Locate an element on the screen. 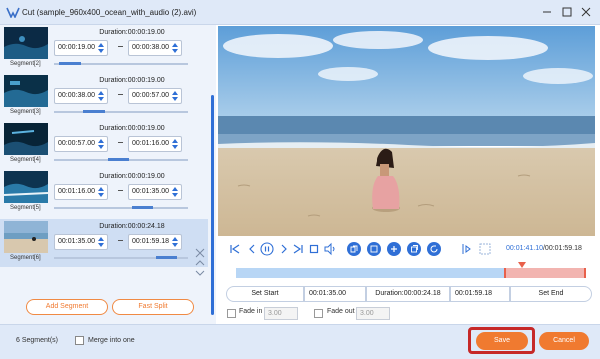 This screenshot has width=600, height=359. segment-start-input: 00:00:57.00 is located at coordinates (81, 144).